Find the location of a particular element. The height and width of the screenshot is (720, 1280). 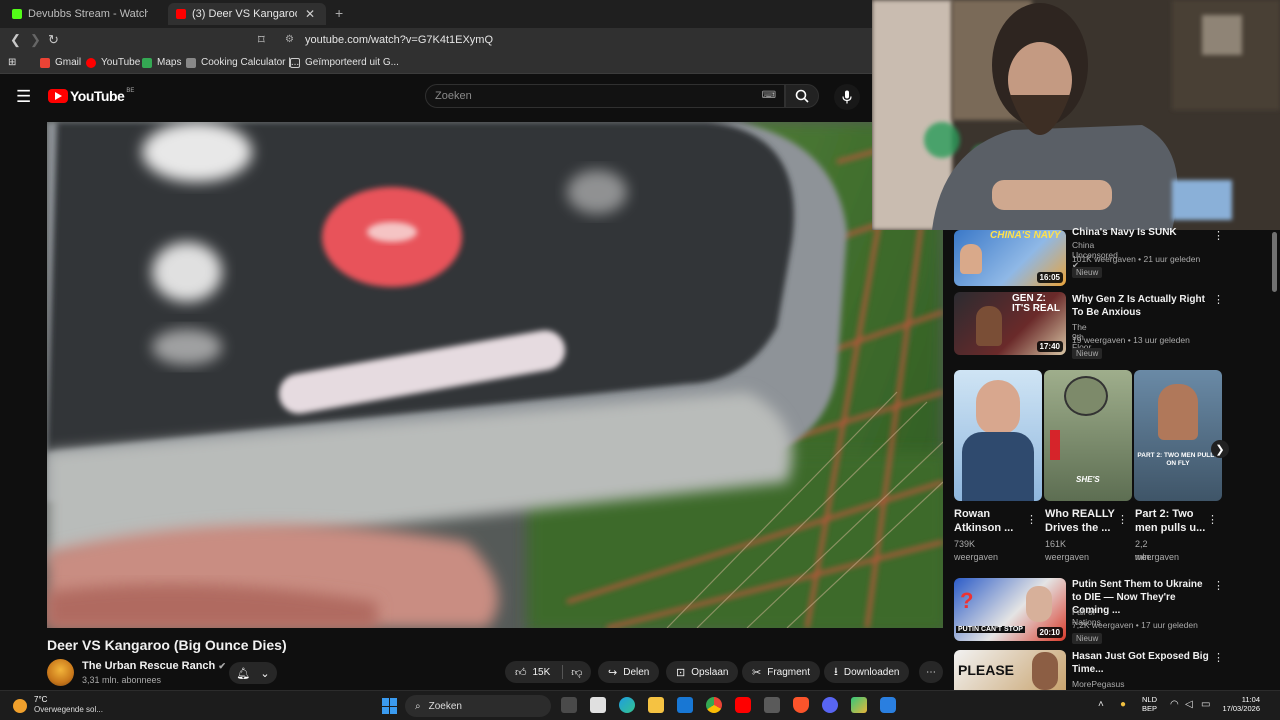

language-indicator: NLD BEP is located at coordinates (1149, 704).